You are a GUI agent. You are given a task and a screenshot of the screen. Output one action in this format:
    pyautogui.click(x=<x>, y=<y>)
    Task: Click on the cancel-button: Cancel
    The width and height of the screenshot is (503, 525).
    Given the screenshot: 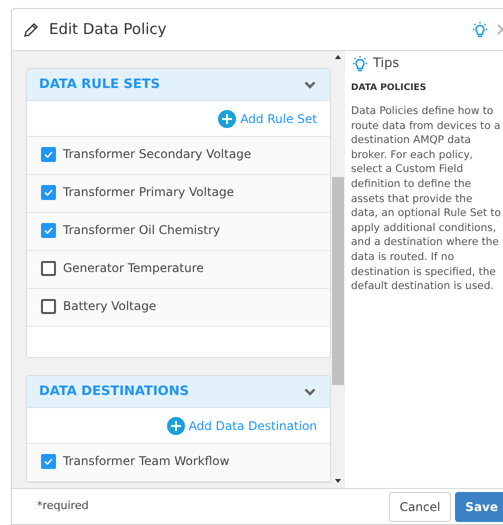 What is the action you would take?
    pyautogui.click(x=420, y=507)
    